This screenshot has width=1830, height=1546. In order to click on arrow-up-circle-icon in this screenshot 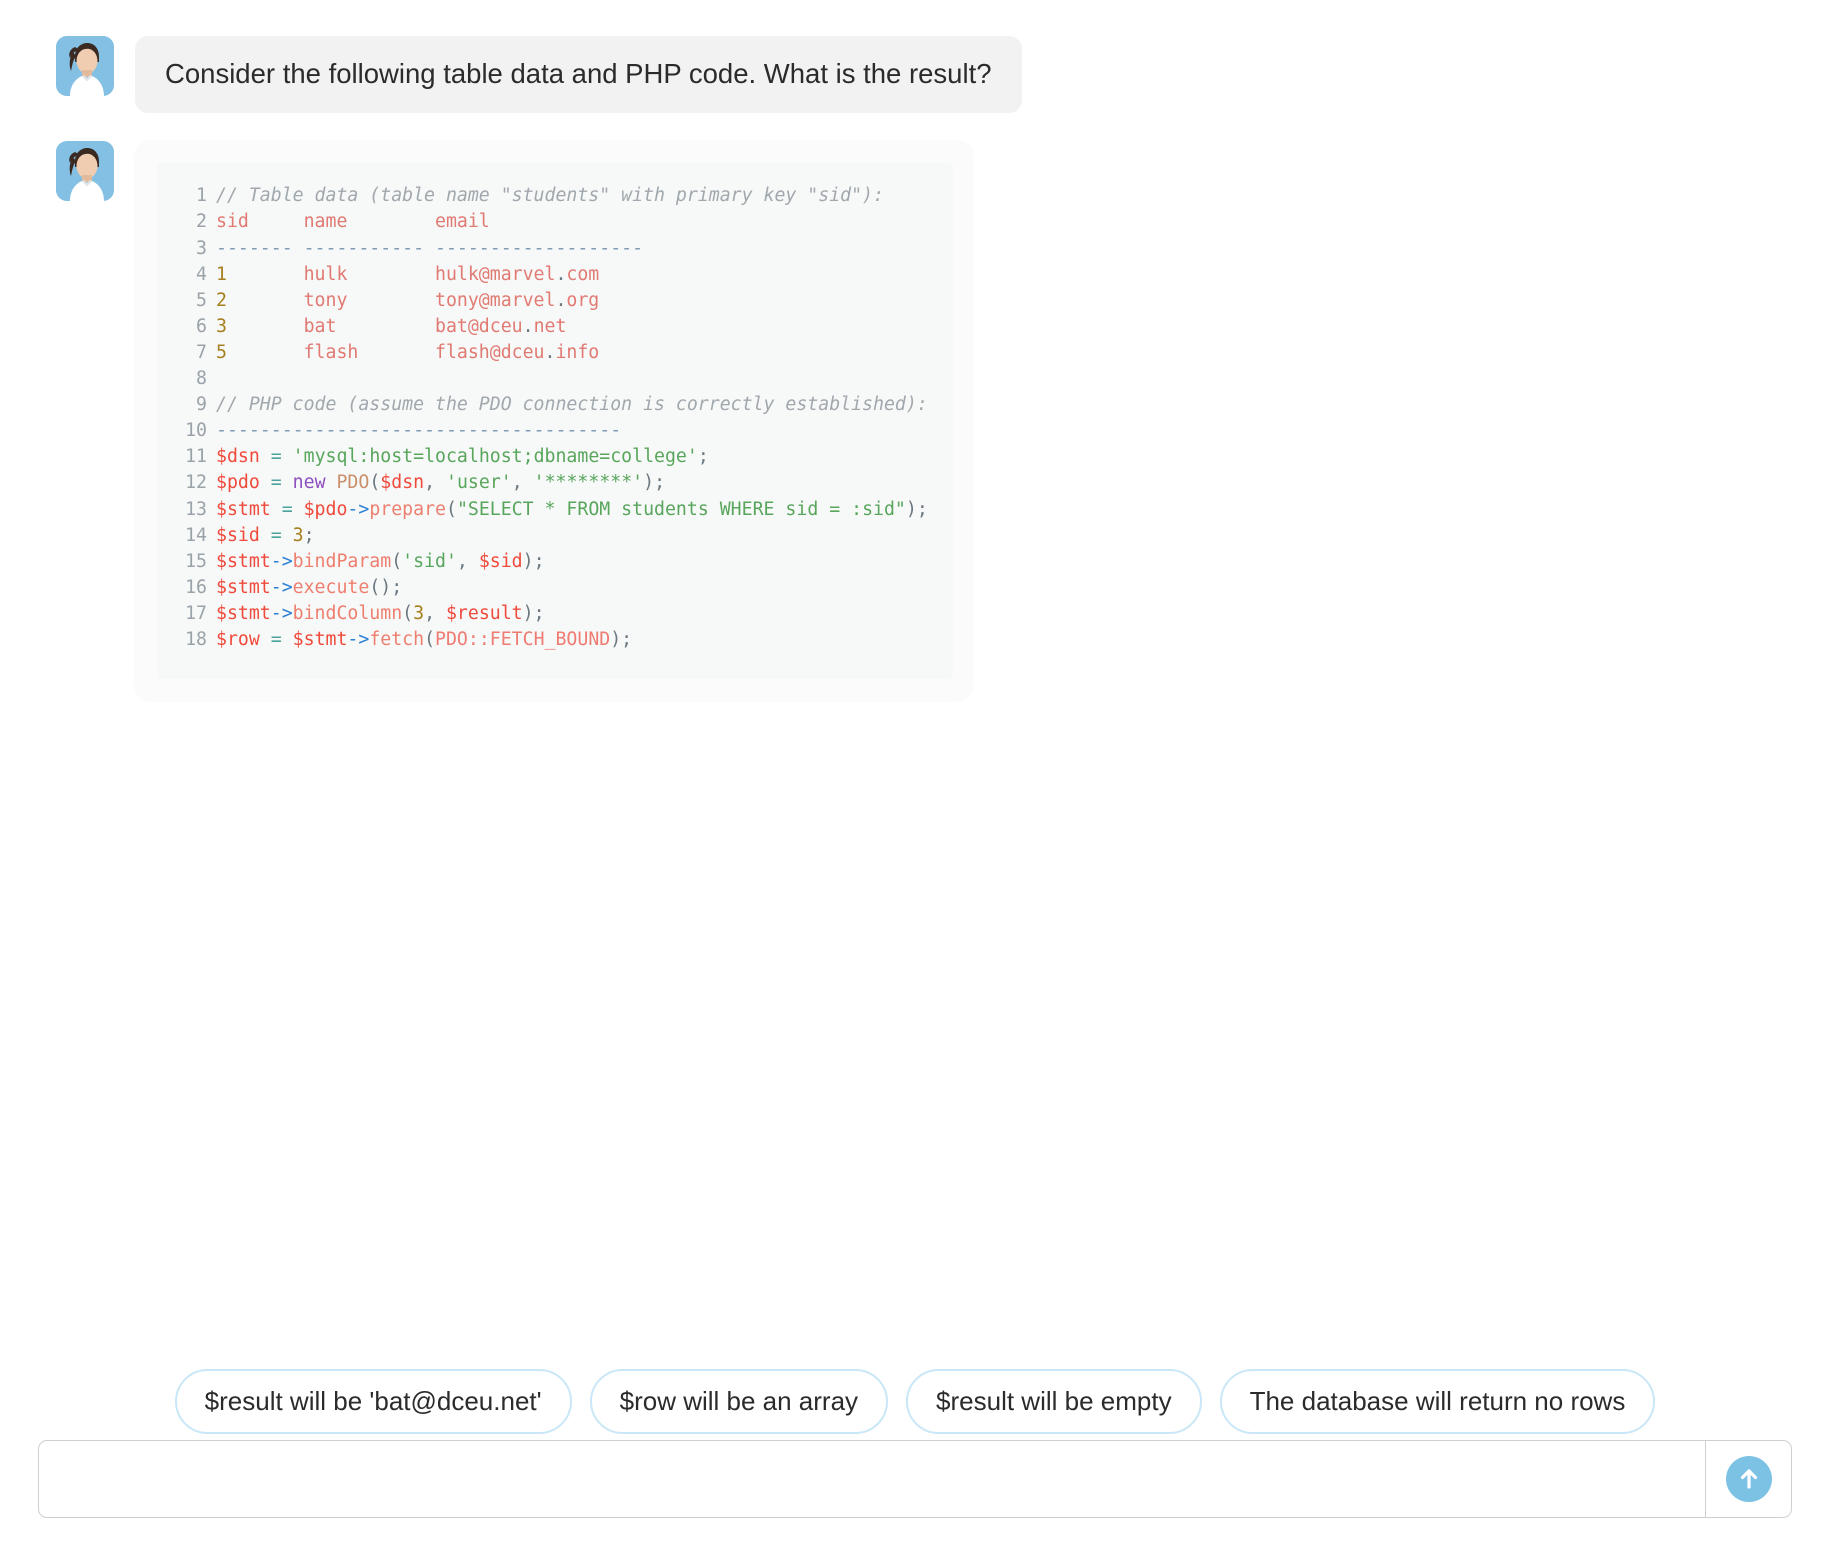, I will do `click(1749, 1479)`.